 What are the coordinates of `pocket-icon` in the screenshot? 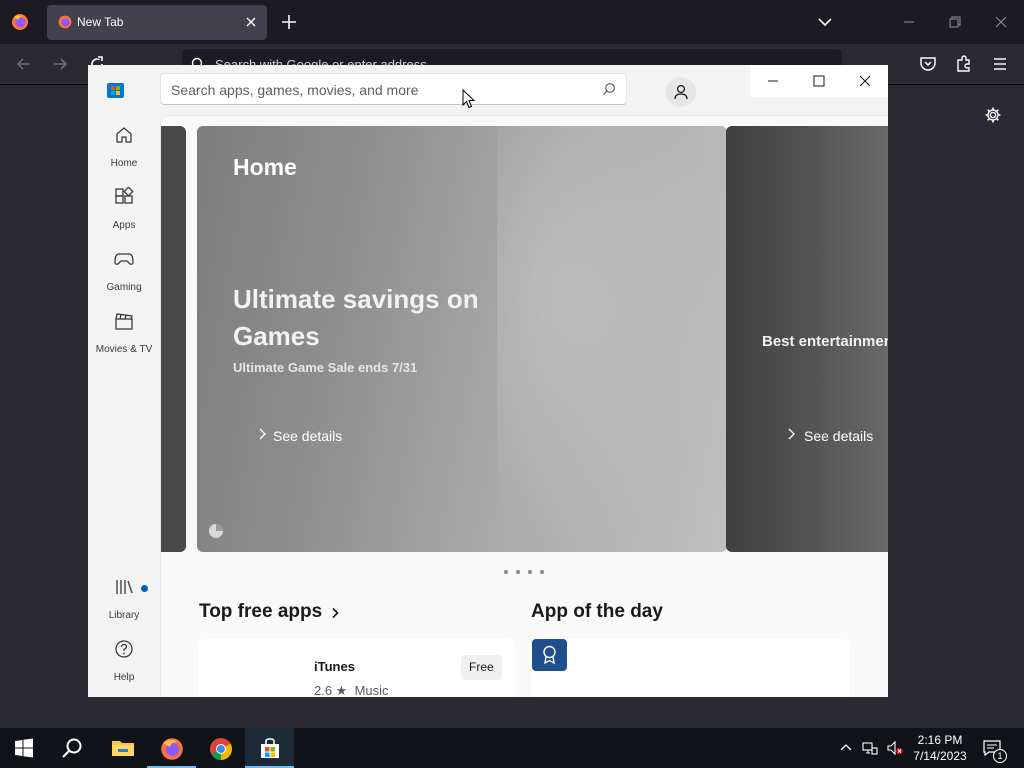 It's located at (928, 64).